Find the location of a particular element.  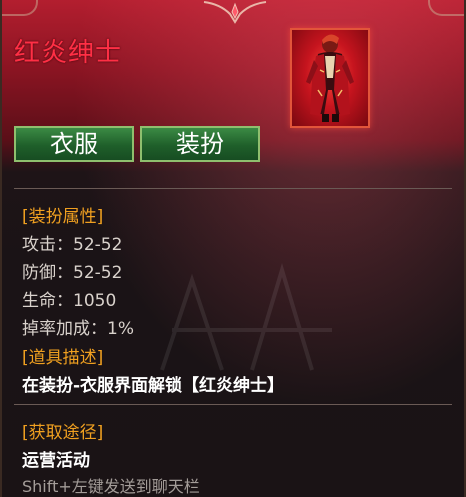

attributes-heading: [装扮属性] is located at coordinates (63, 217).